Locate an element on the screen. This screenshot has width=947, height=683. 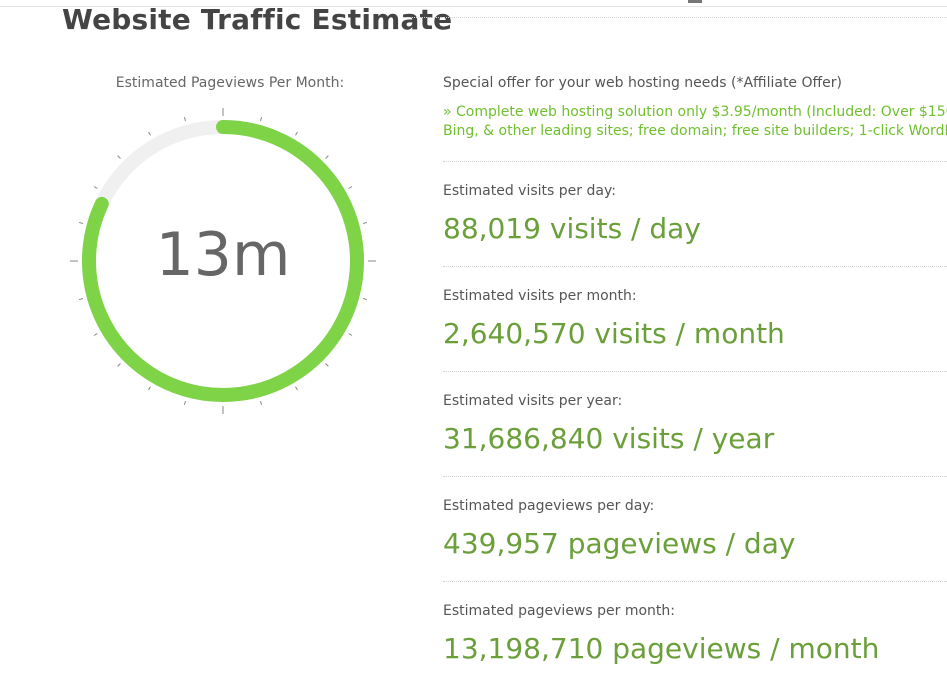
title-divider is located at coordinates (675, 17).